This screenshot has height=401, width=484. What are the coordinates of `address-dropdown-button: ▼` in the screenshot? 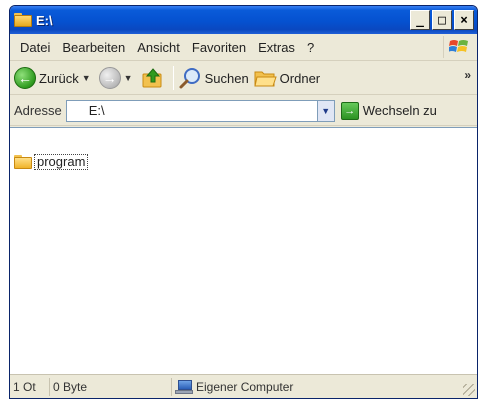 It's located at (325, 110).